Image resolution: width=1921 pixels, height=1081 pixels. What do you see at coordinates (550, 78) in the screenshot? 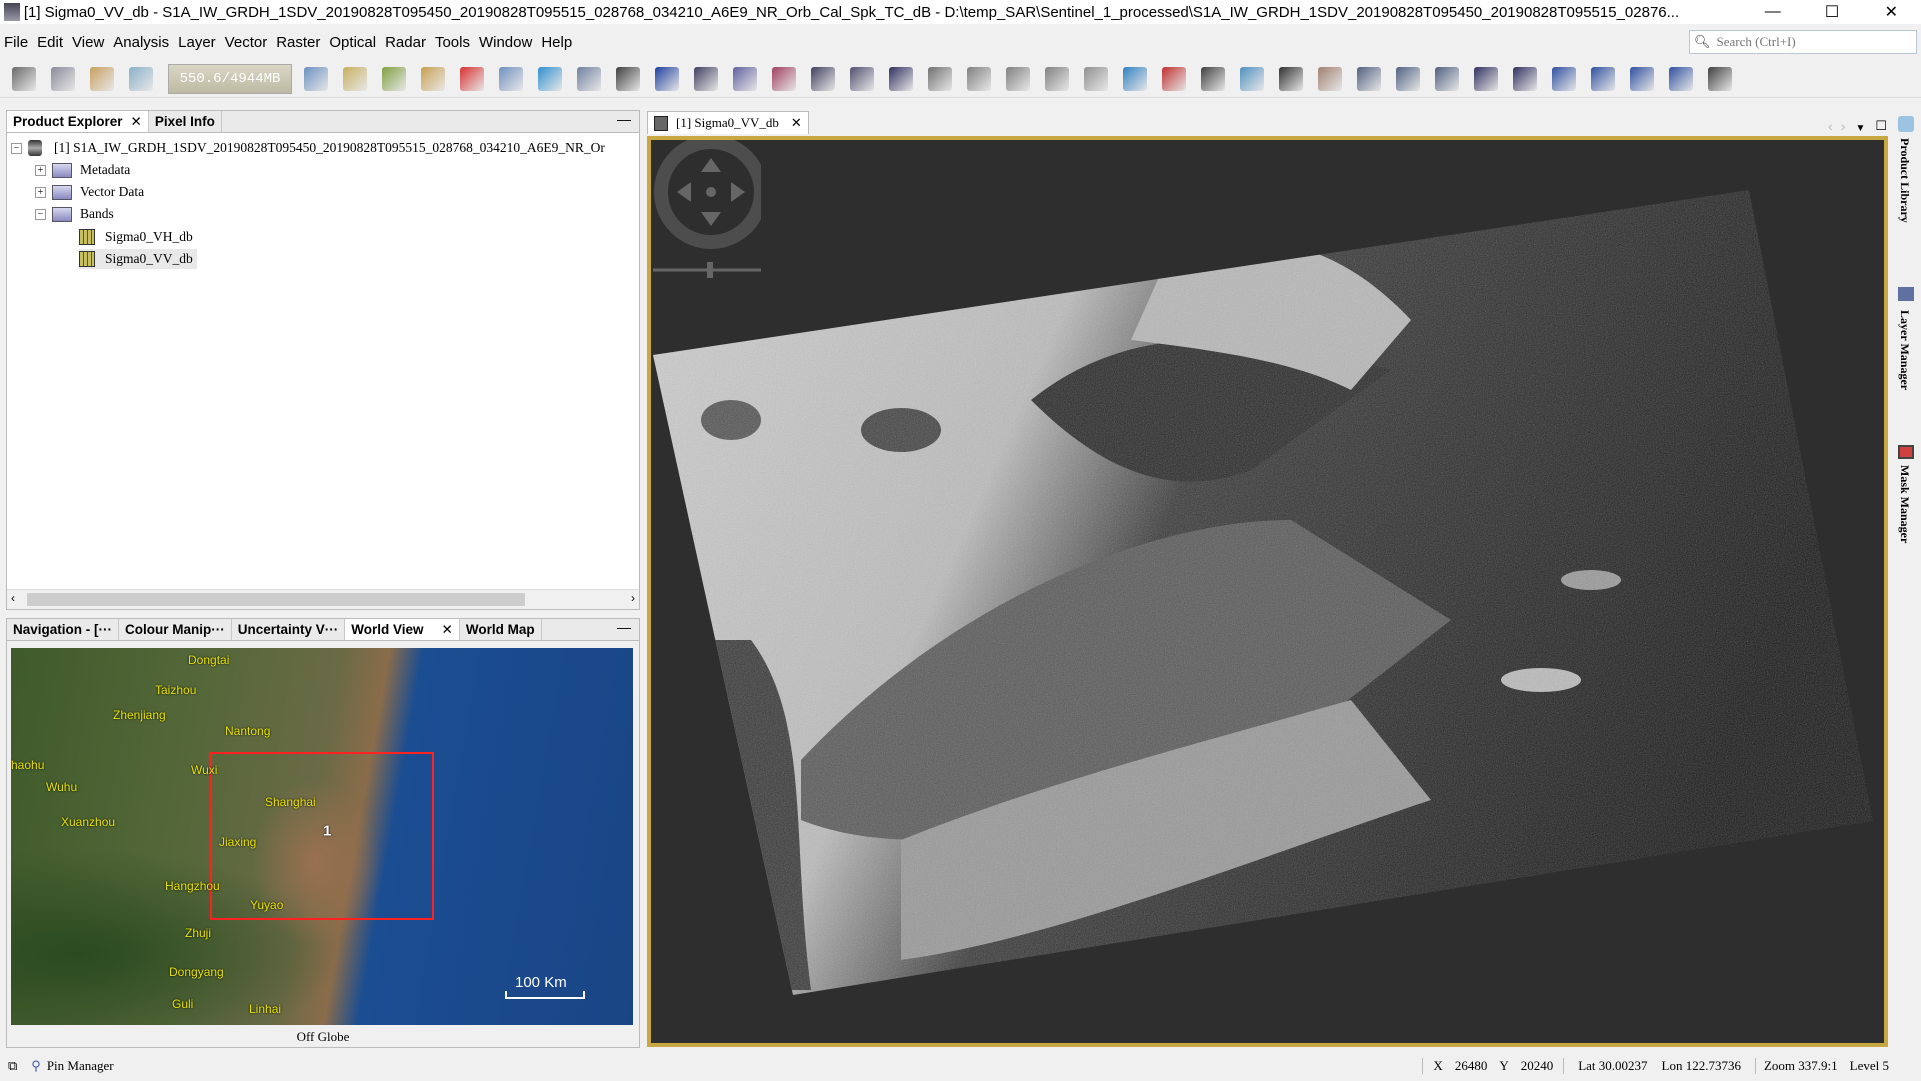
I see `wave-icon` at bounding box center [550, 78].